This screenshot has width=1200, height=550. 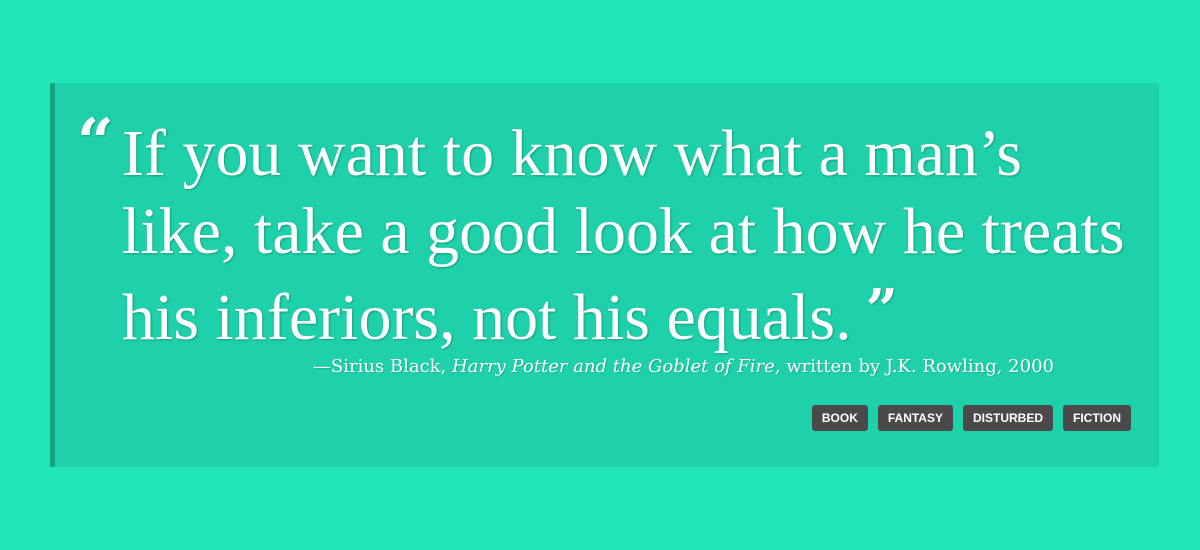 What do you see at coordinates (914, 366) in the screenshot?
I see `attribution-details: , written by J.K. Rowling, 2000` at bounding box center [914, 366].